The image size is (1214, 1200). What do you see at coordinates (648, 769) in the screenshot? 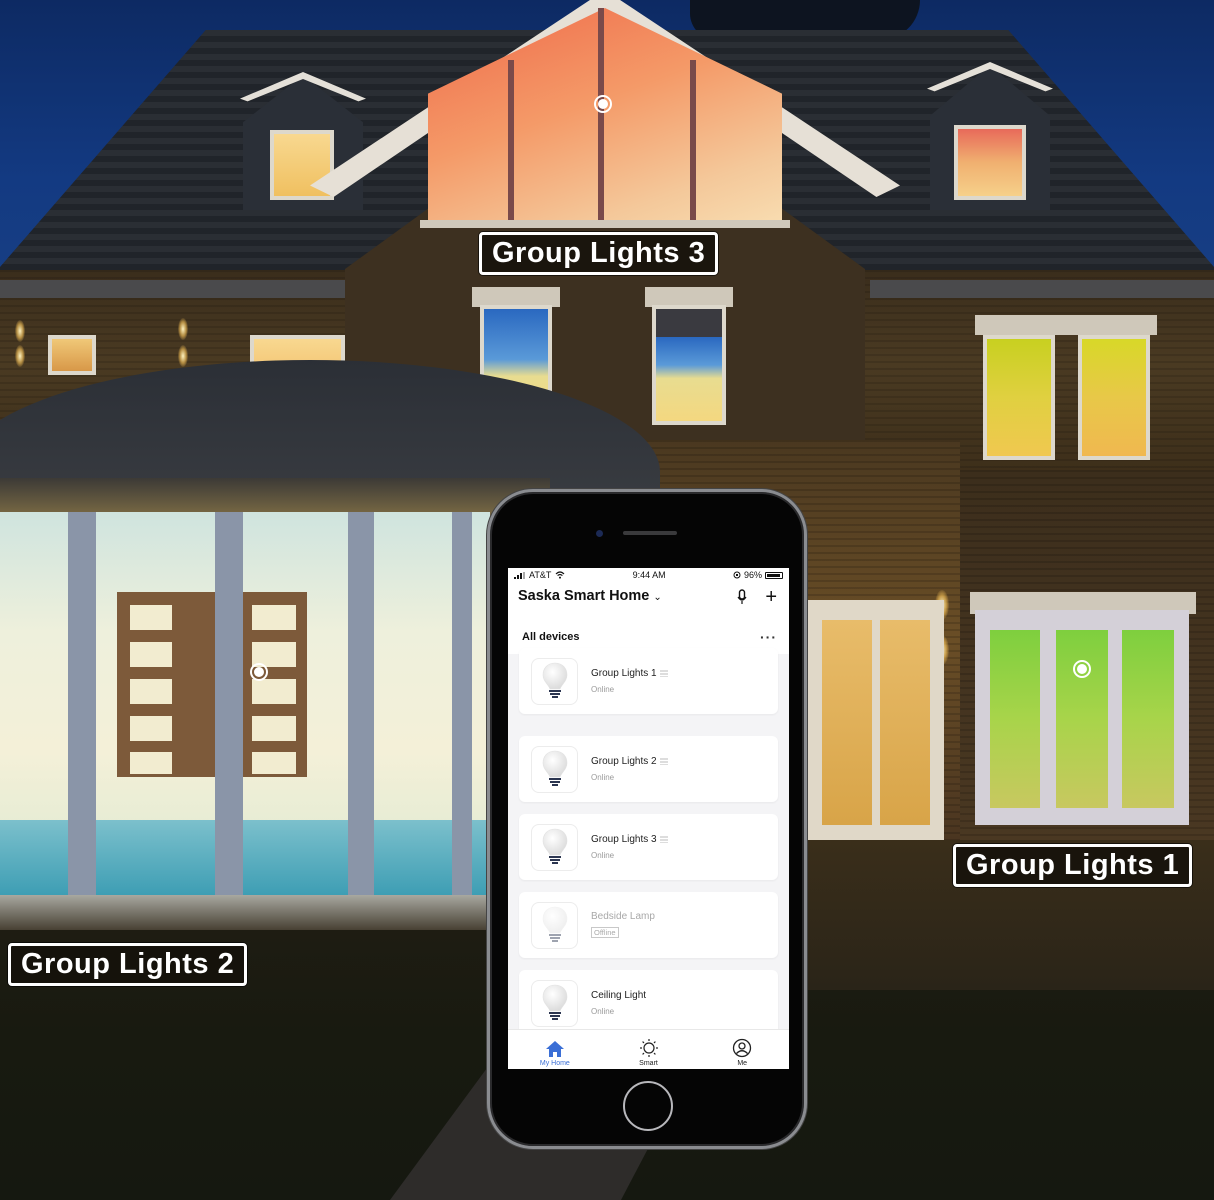
I see `device-card: Group Lights 2 Online` at bounding box center [648, 769].